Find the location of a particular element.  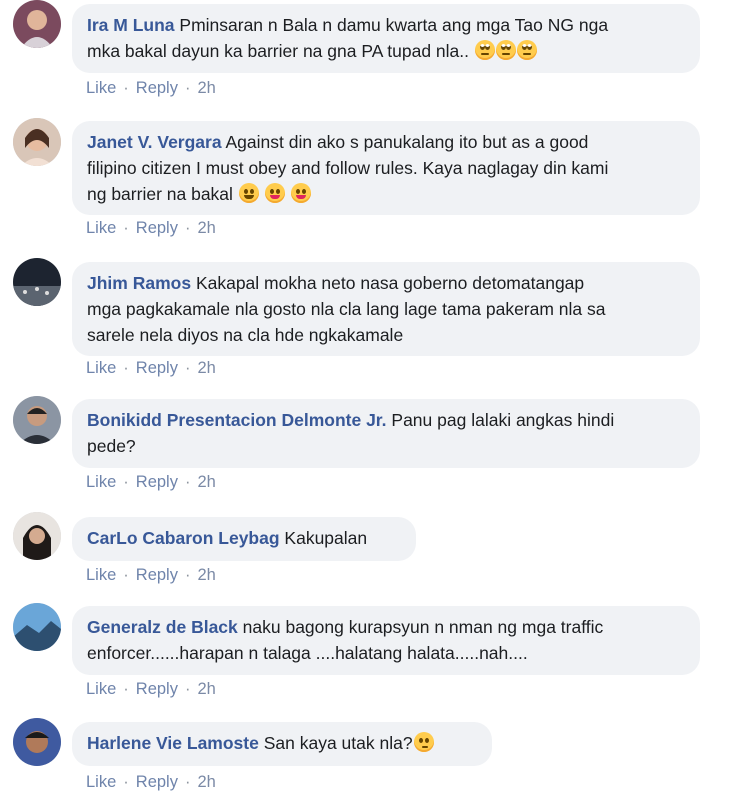

comment-author-link: Jhim Ramos is located at coordinates (139, 283).